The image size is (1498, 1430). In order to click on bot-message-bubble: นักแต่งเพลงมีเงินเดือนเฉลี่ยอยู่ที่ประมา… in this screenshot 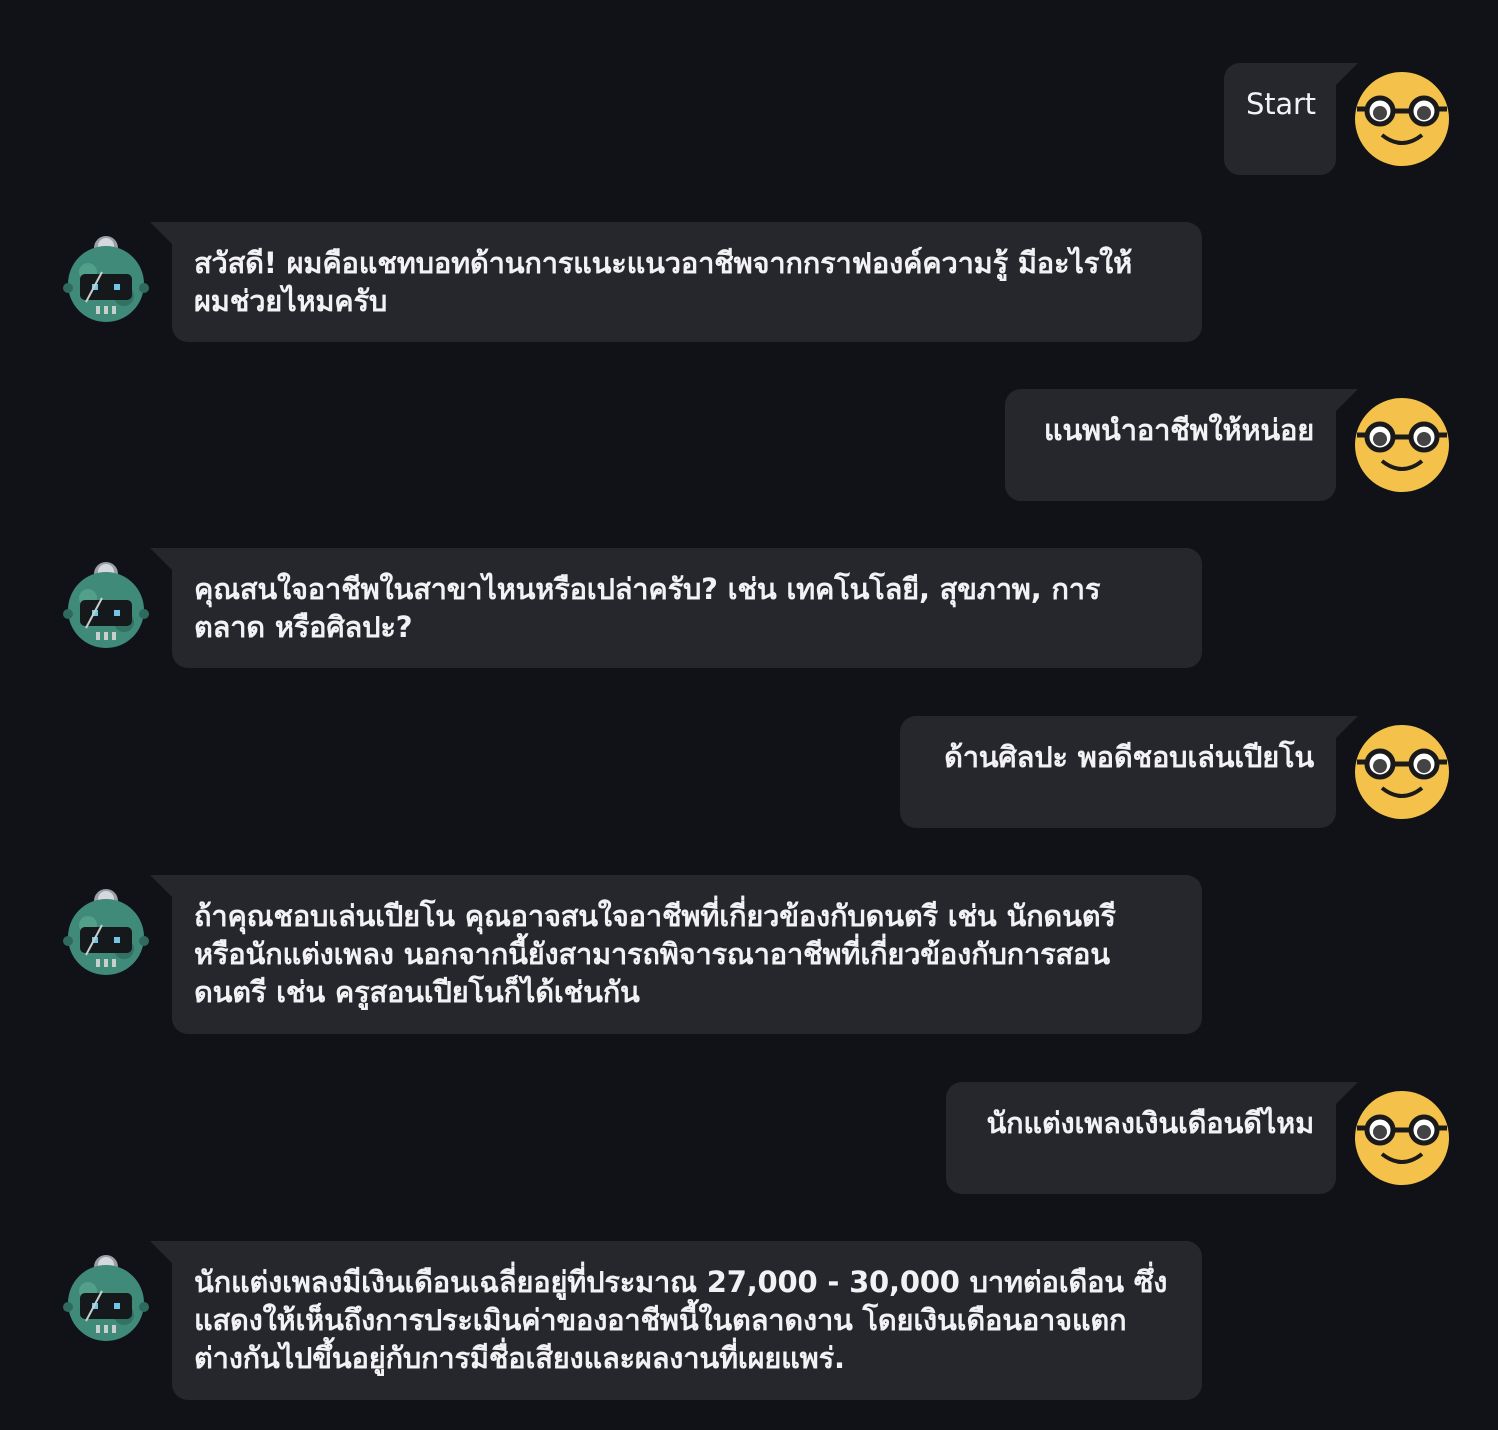, I will do `click(676, 1320)`.